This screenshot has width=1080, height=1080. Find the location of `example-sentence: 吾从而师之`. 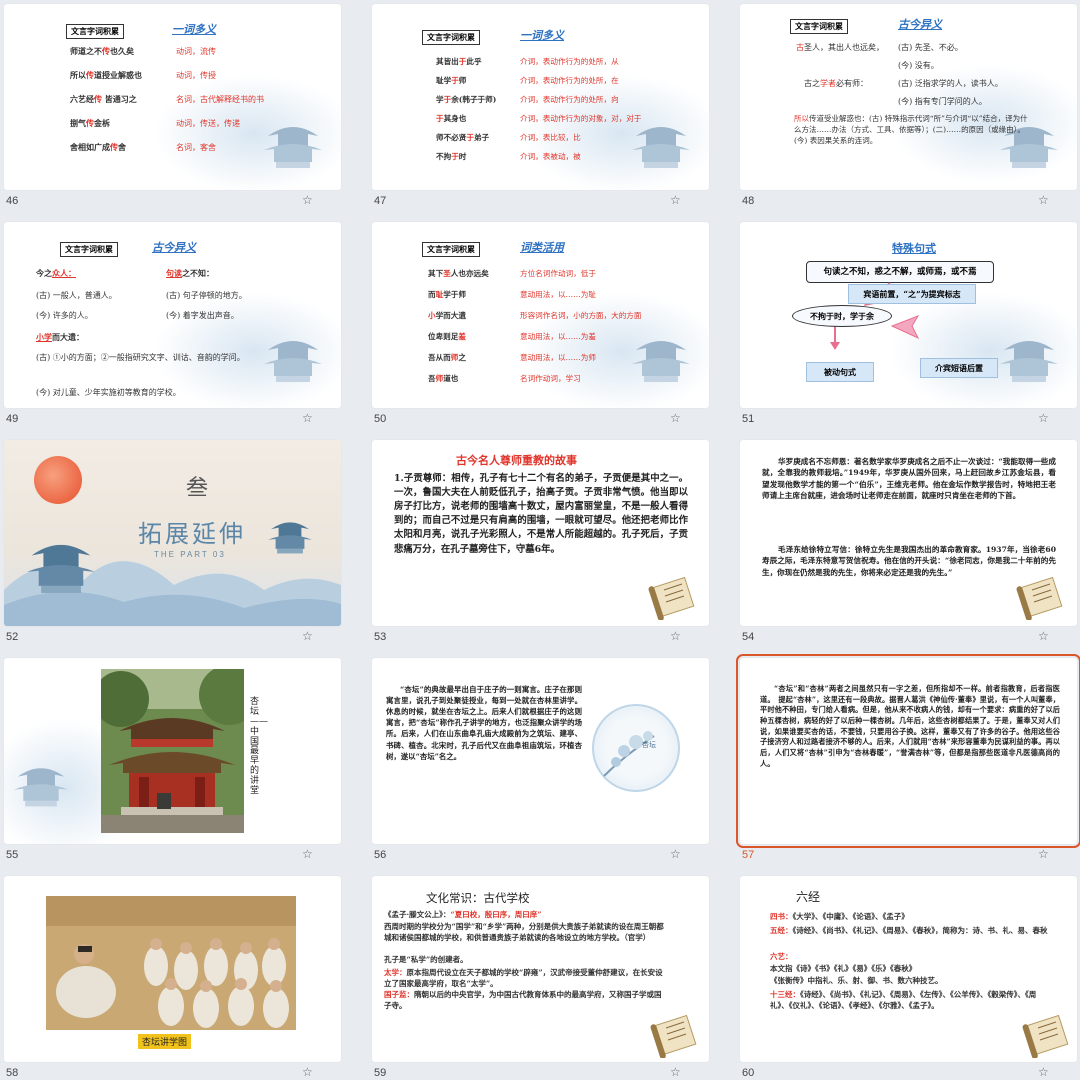

example-sentence: 吾从而师之 is located at coordinates (447, 357).